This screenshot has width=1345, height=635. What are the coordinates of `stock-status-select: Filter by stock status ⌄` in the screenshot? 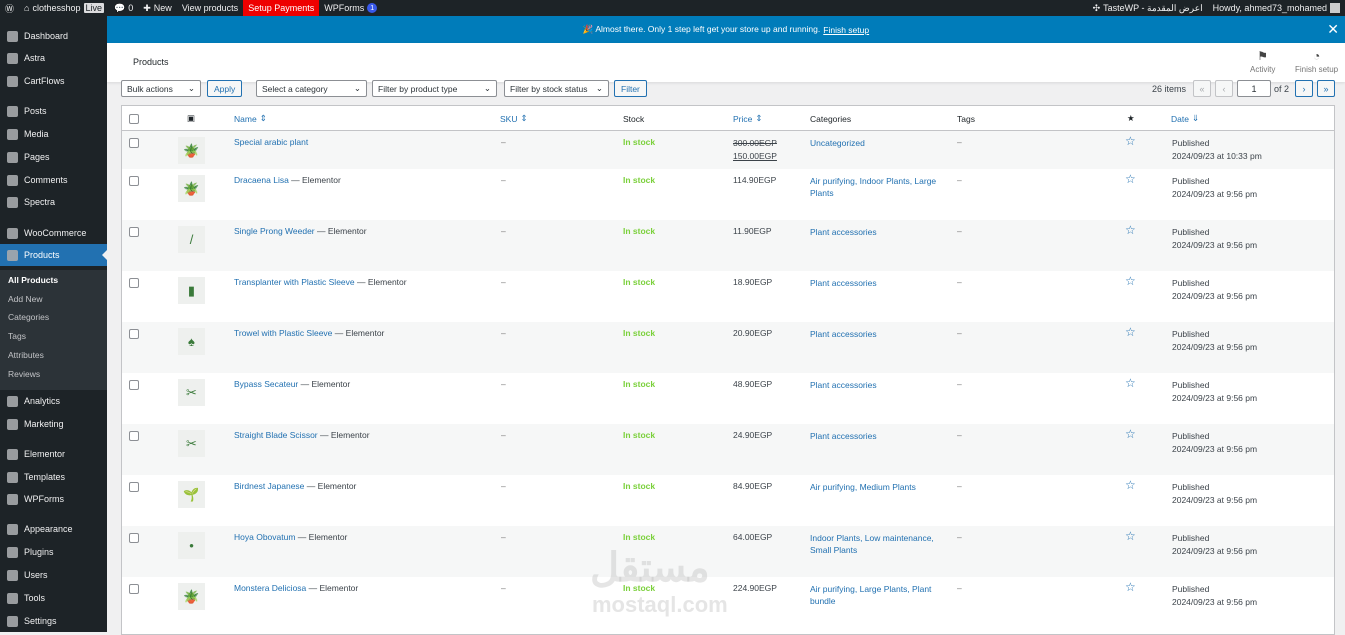 It's located at (556, 88).